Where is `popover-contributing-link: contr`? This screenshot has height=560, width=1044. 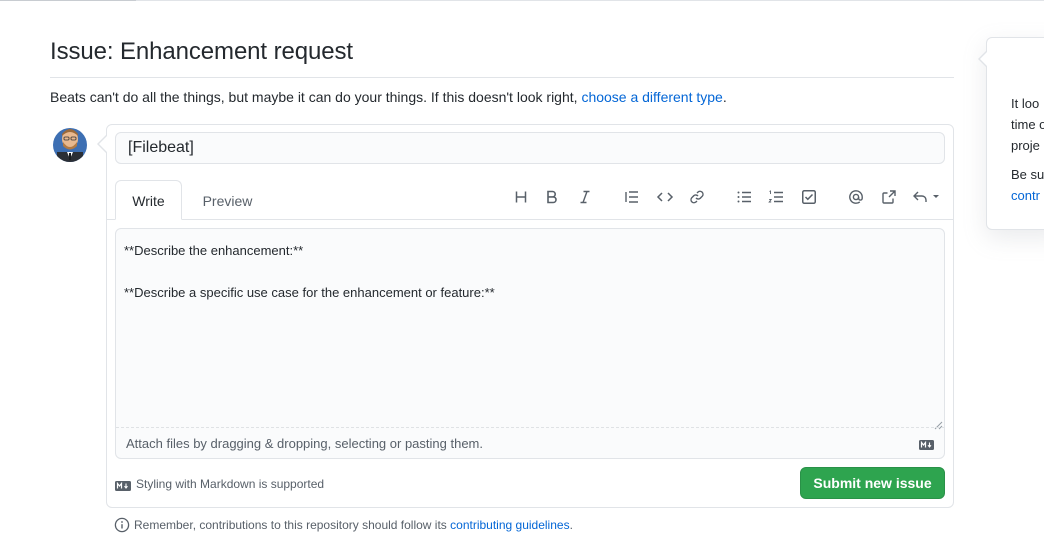
popover-contributing-link: contr is located at coordinates (1025, 195).